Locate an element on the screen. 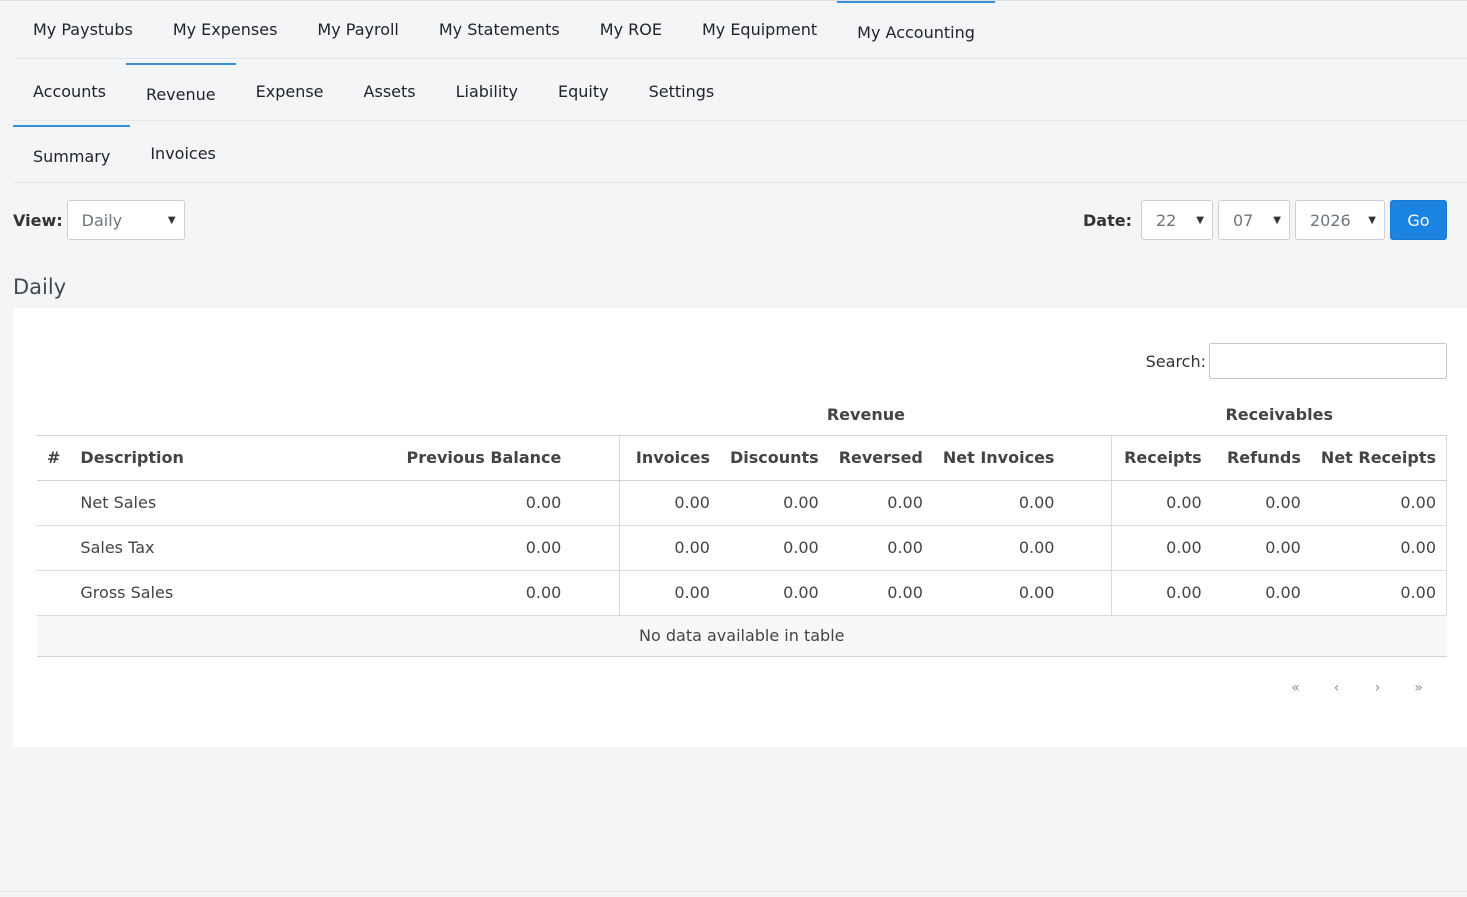 The height and width of the screenshot is (897, 1467). search-label: Search: is located at coordinates (1175, 361).